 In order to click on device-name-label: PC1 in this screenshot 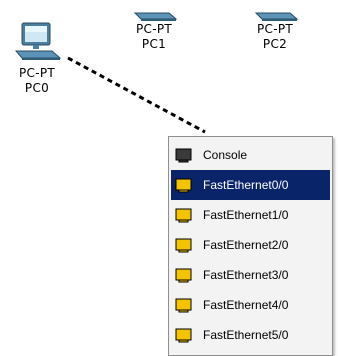, I will do `click(154, 44)`.